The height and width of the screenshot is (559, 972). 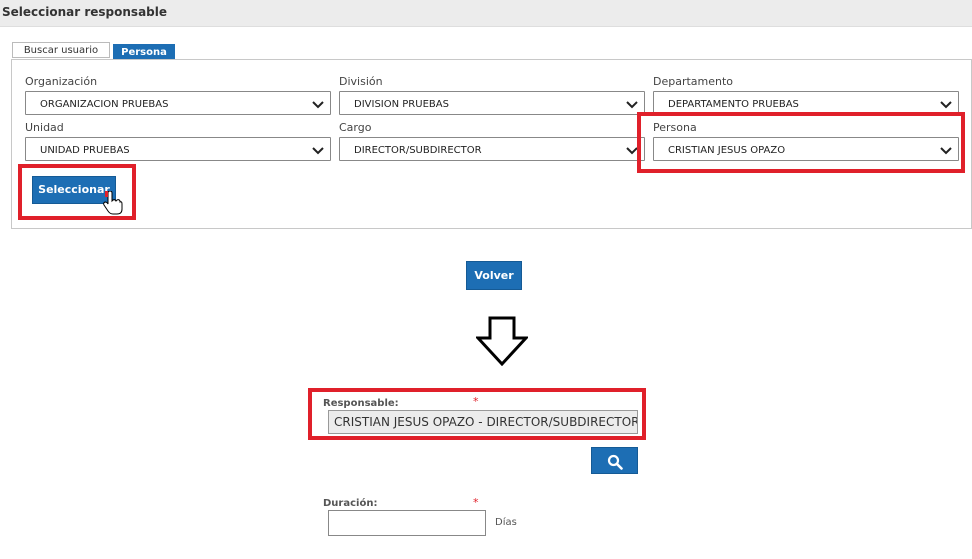 I want to click on seleccionar-highlight-box, so click(x=77, y=192).